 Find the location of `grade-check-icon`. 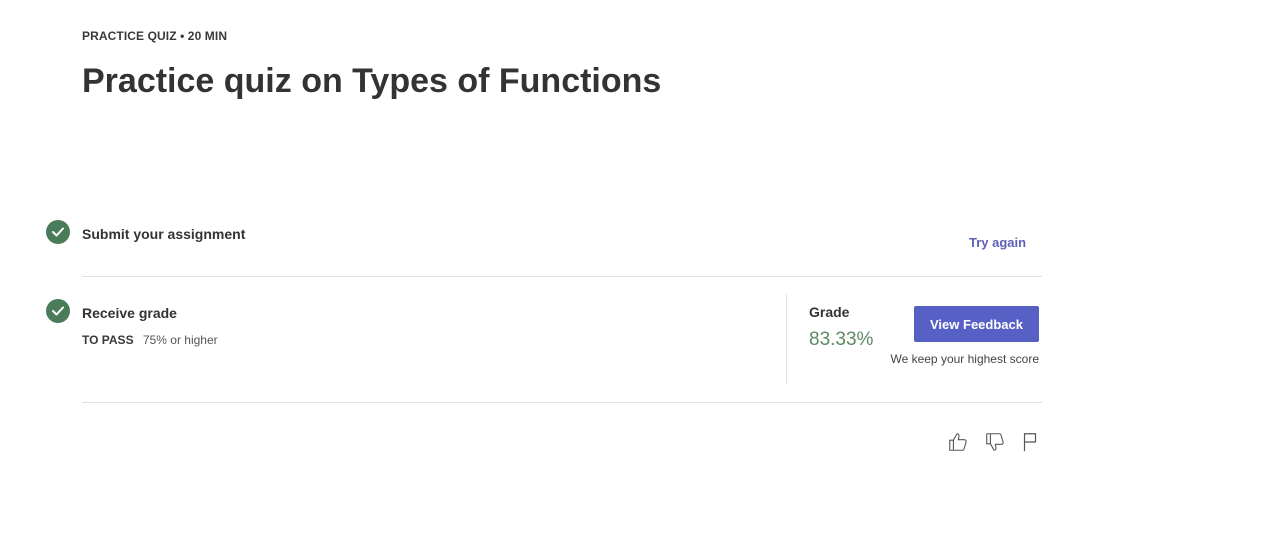

grade-check-icon is located at coordinates (58, 311).